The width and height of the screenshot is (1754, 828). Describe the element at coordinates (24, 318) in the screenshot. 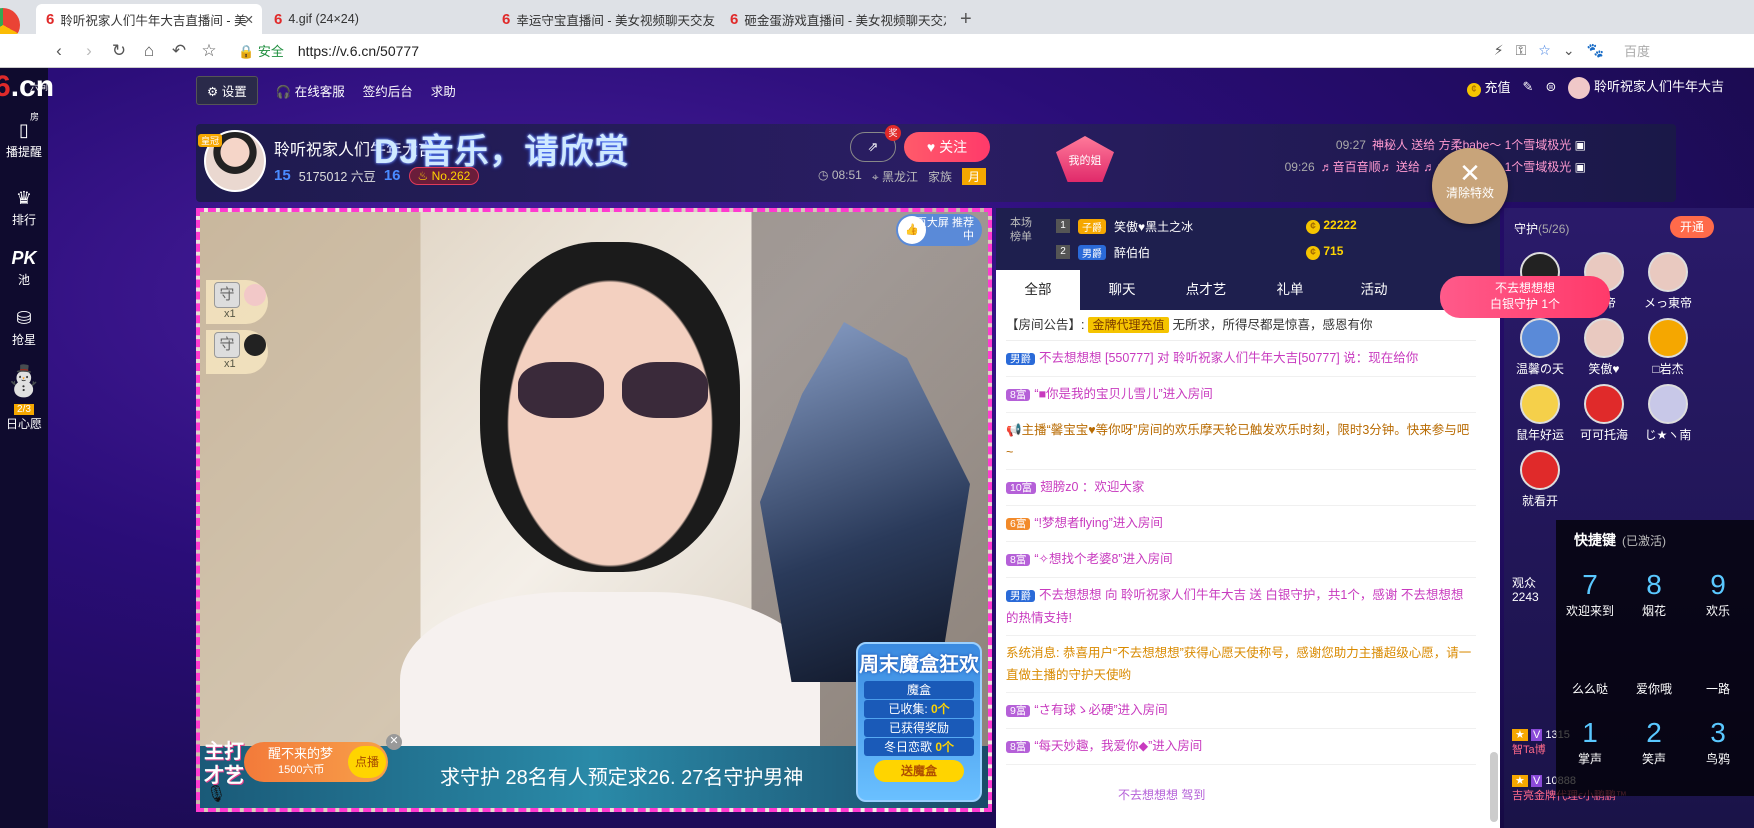

I see `basket-icon: ⛁` at that location.